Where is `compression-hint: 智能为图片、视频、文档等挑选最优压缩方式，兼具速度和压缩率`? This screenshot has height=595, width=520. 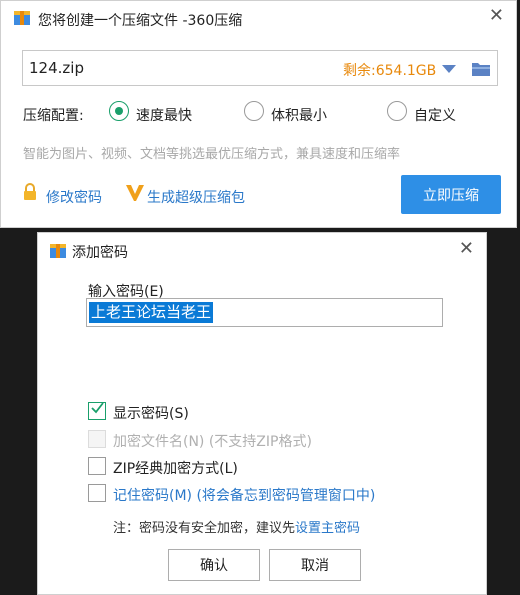 compression-hint: 智能为图片、视频、文档等挑选最优压缩方式，兼具速度和压缩率 is located at coordinates (212, 154).